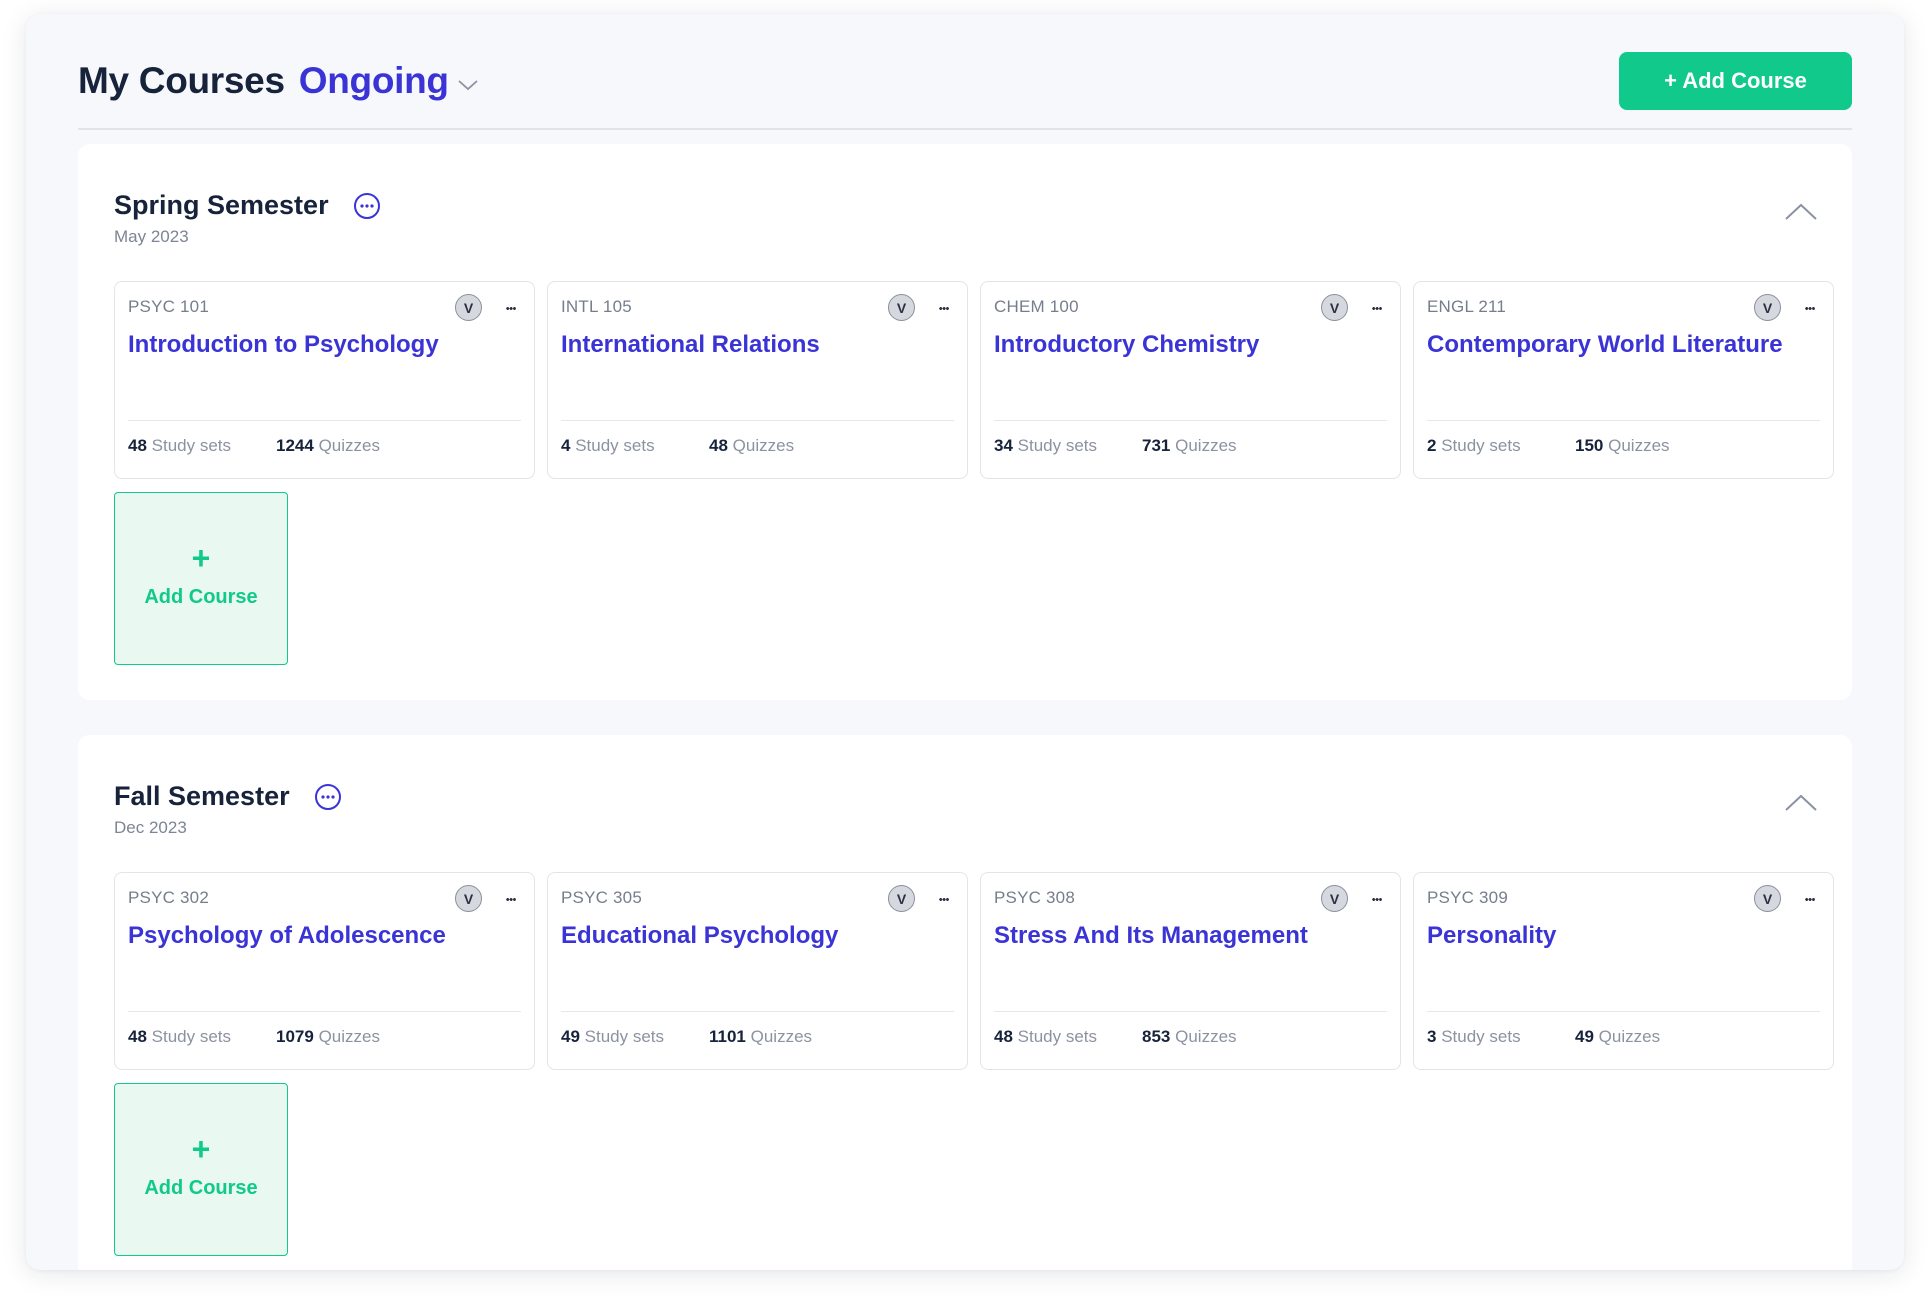 Image resolution: width=1929 pixels, height=1309 pixels. I want to click on study-sets-stat: 4 Study sets, so click(635, 446).